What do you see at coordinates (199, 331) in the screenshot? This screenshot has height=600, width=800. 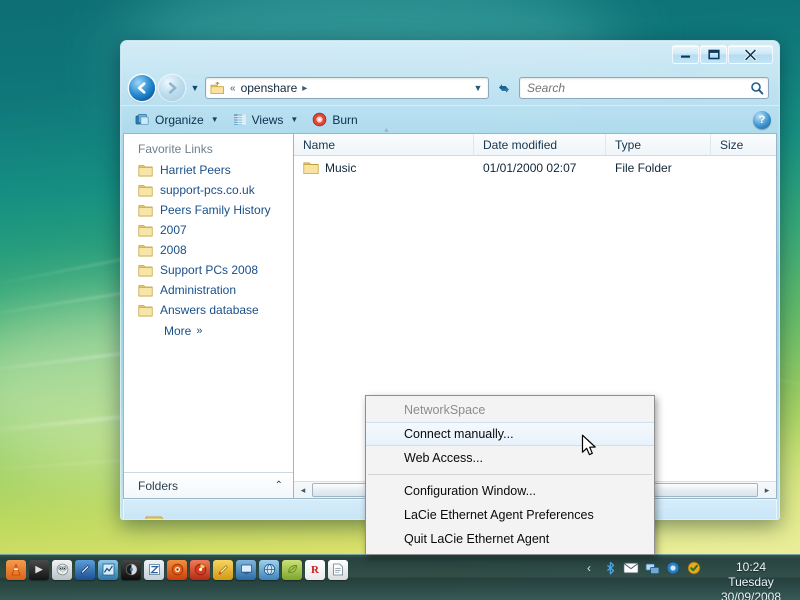 I see `chevron-double-right-icon: »` at bounding box center [199, 331].